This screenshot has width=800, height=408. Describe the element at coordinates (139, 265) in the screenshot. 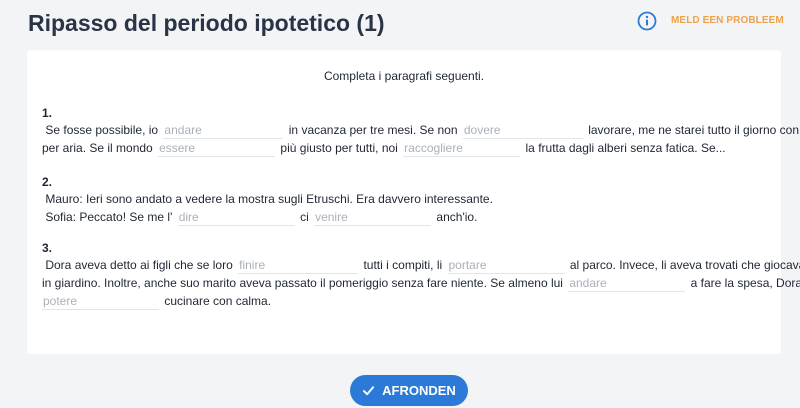

I see `exercise-text: Dora aveva detto ai figli che se loro` at that location.